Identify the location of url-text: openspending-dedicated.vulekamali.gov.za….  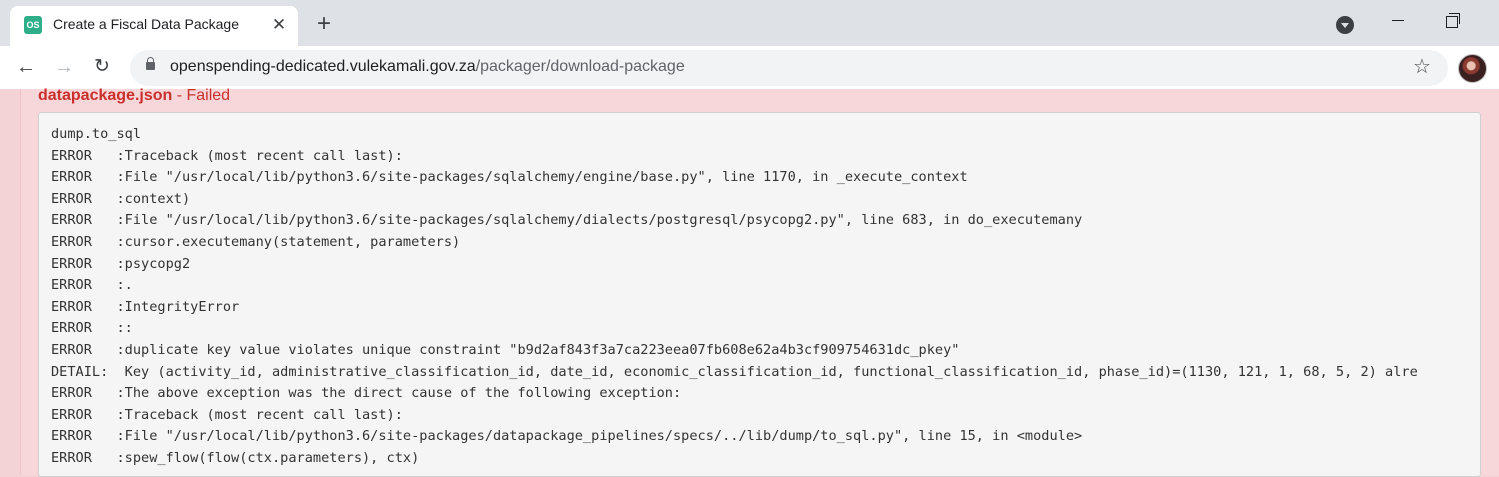
(427, 67).